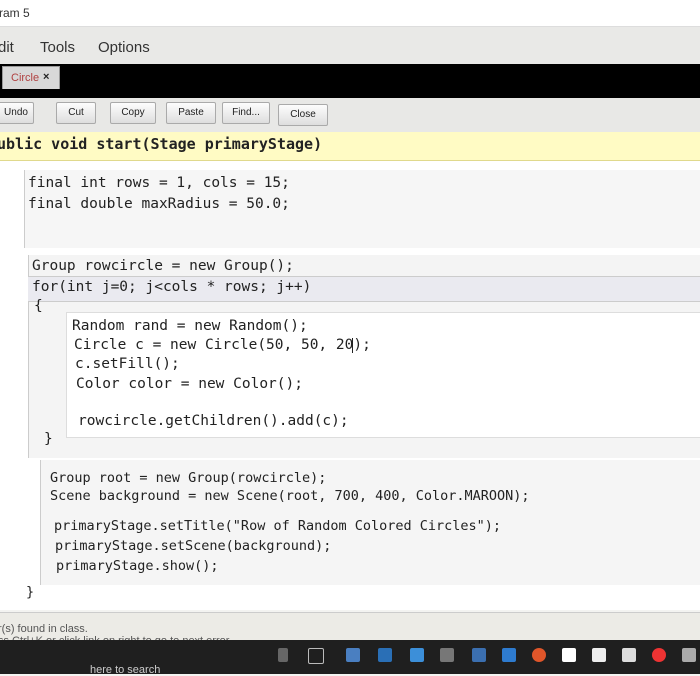  I want to click on tab-circle: Circle ×, so click(31, 77).